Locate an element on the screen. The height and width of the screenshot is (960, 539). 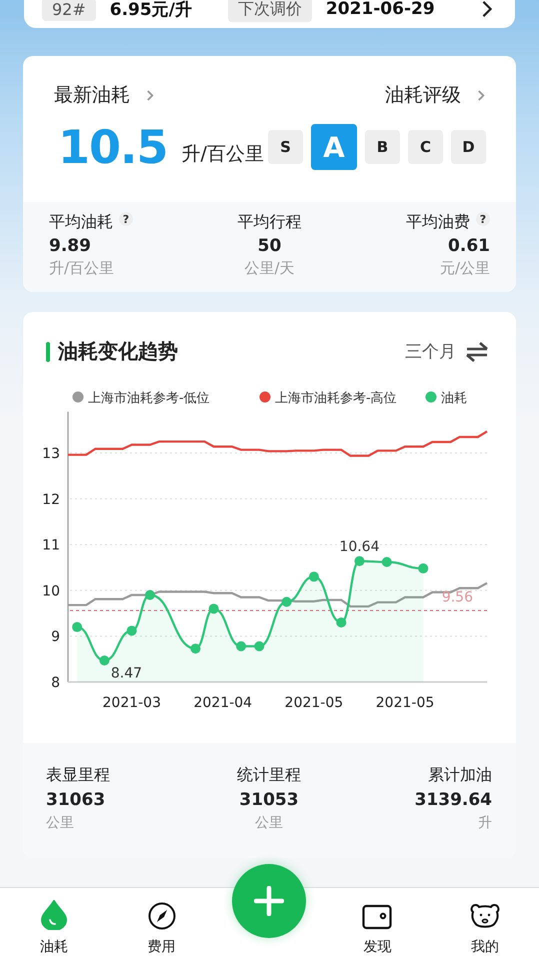
next-adjust-label: 下次调价 is located at coordinates (270, 11).